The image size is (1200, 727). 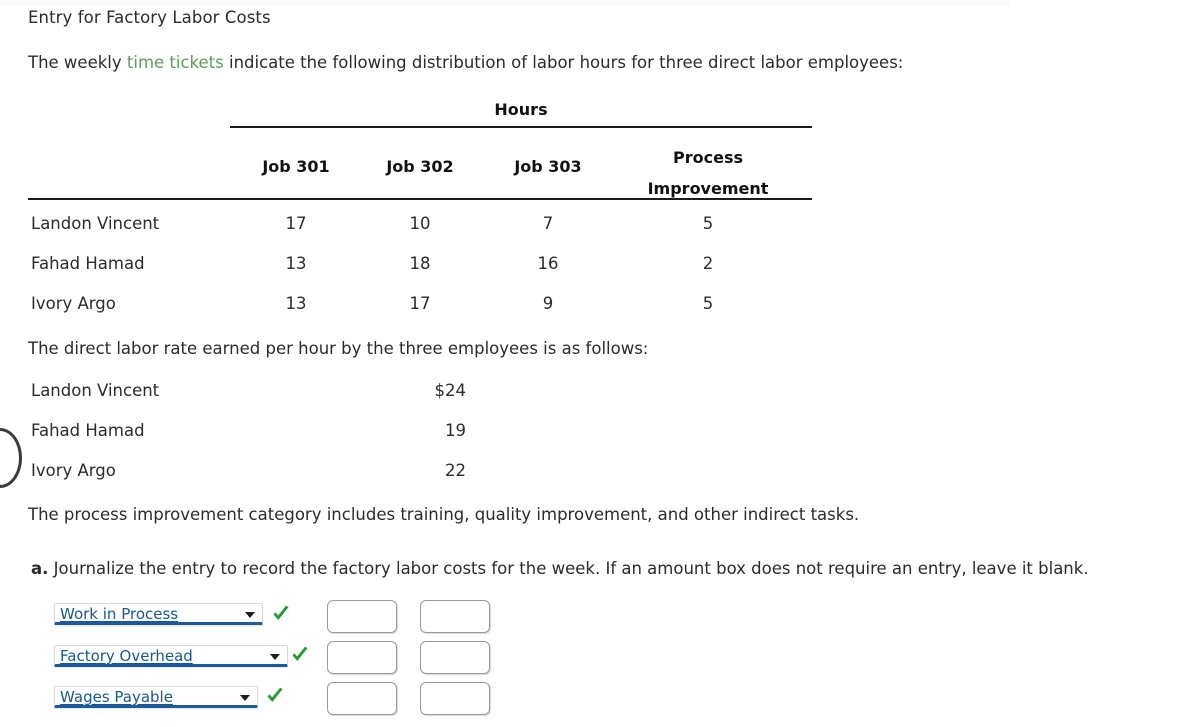 I want to click on top-strip, so click(x=505, y=2).